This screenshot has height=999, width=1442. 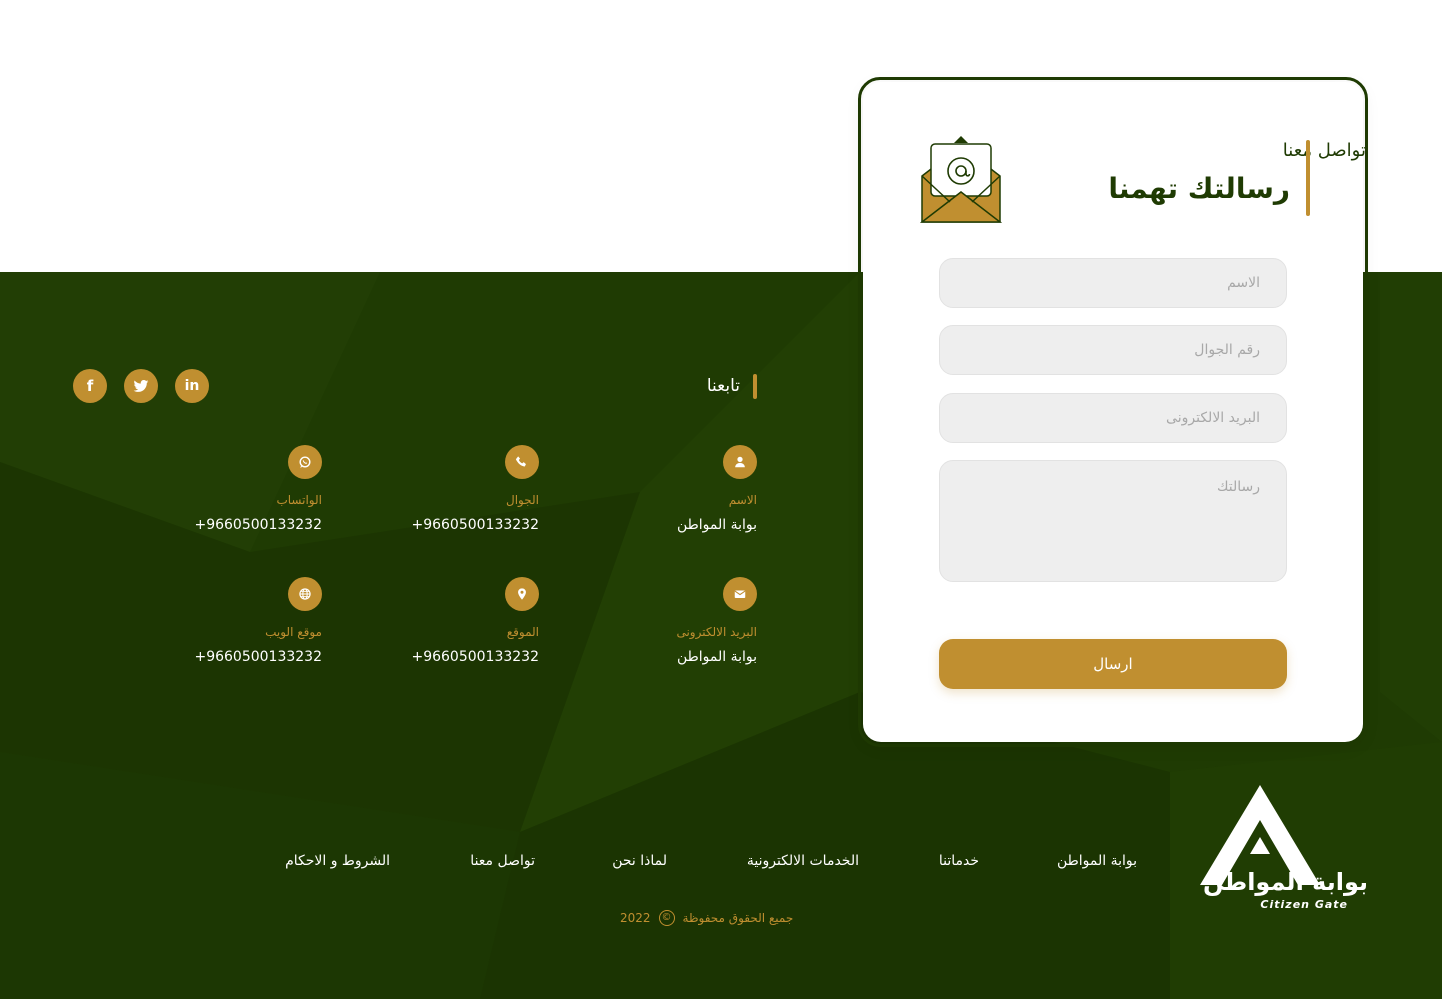 I want to click on email-input, so click(x=1113, y=418).